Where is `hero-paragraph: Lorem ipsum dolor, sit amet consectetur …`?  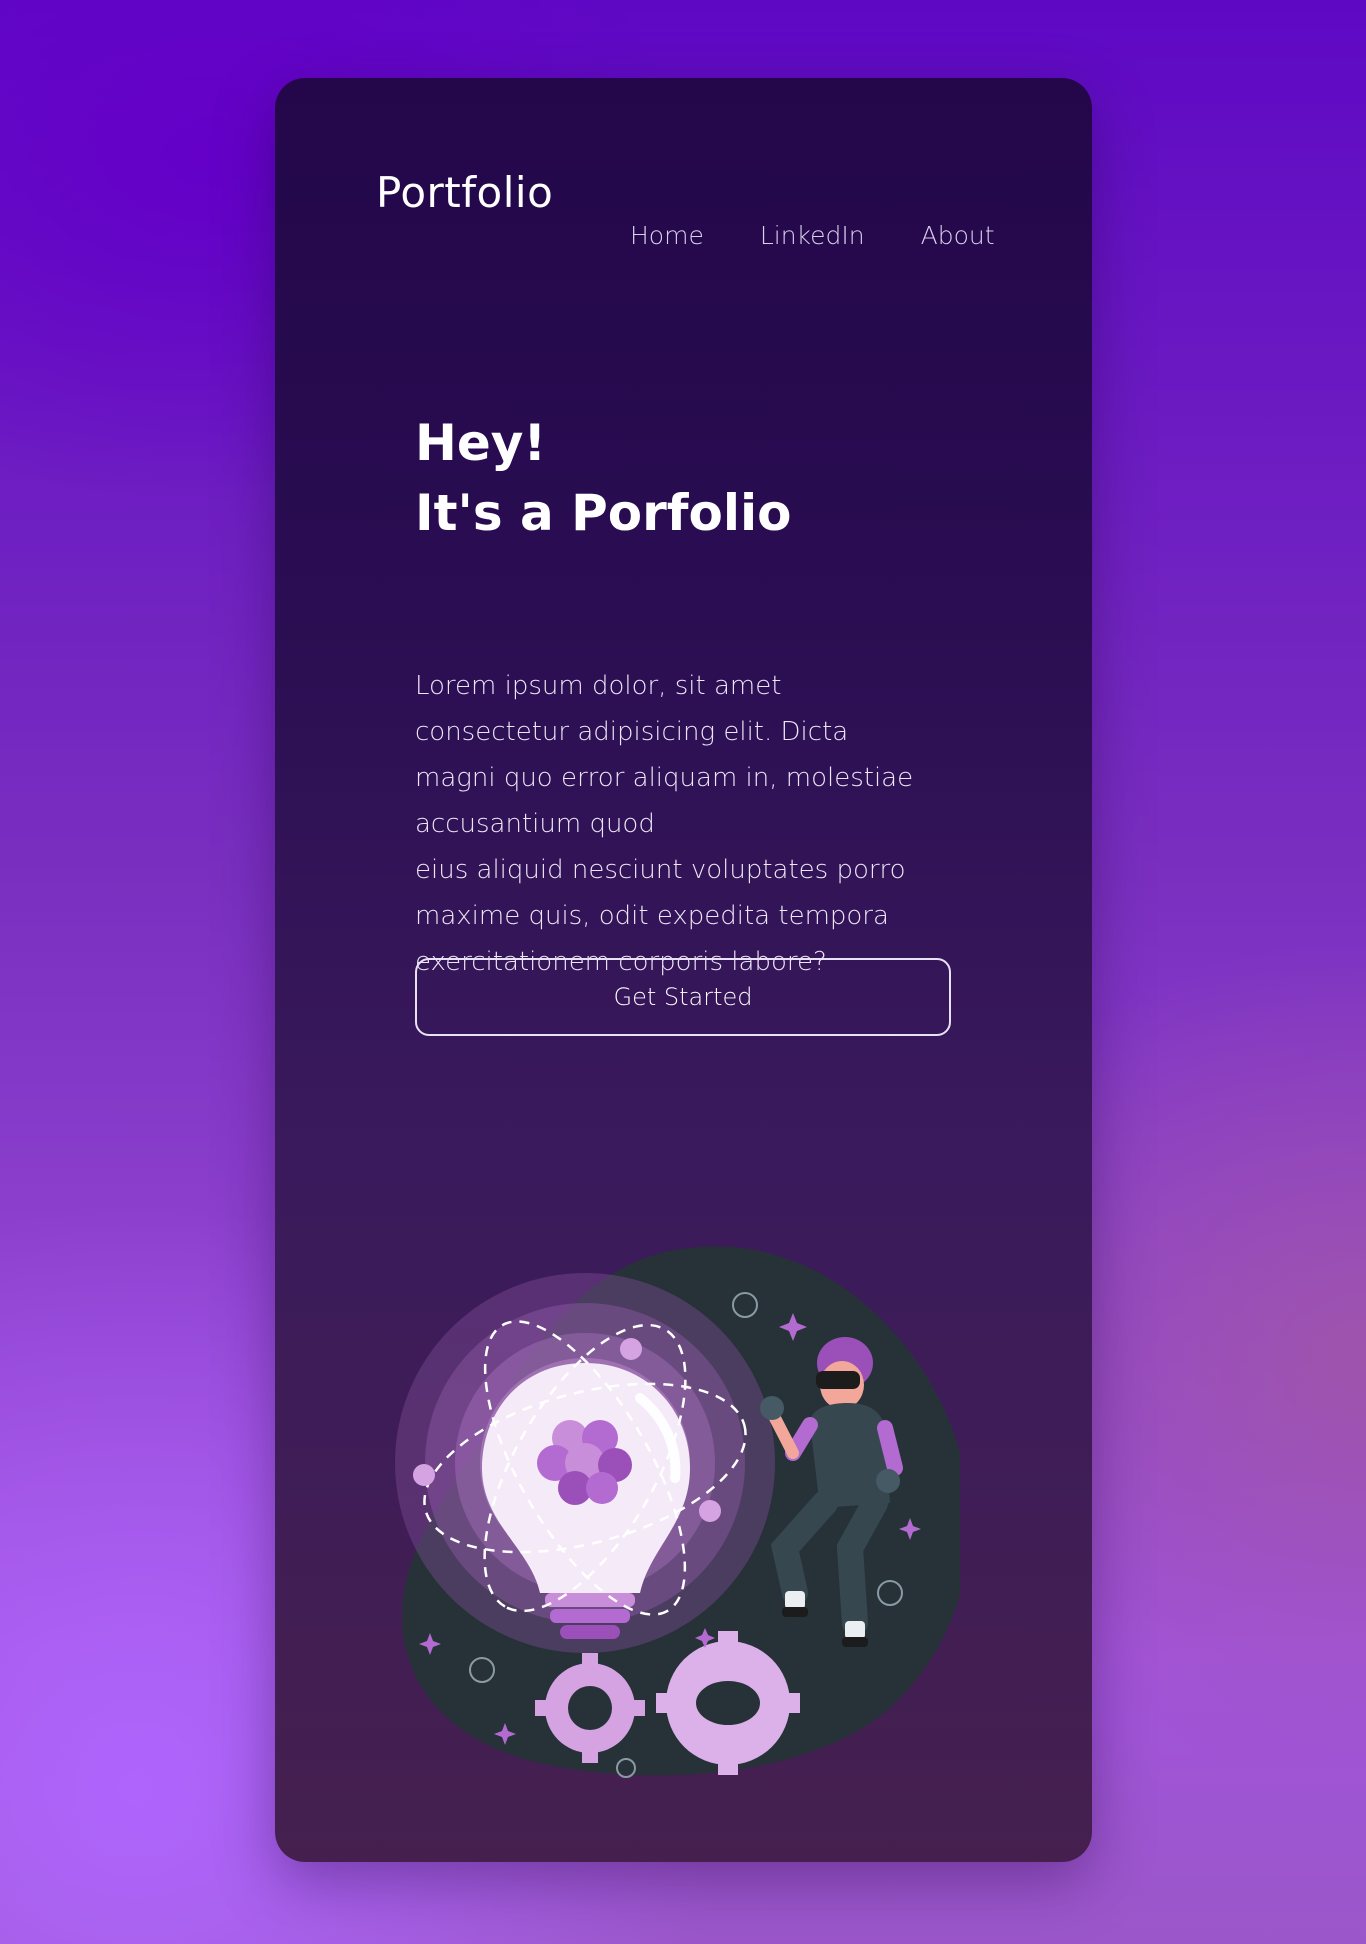 hero-paragraph: Lorem ipsum dolor, sit amet consectetur … is located at coordinates (685, 824).